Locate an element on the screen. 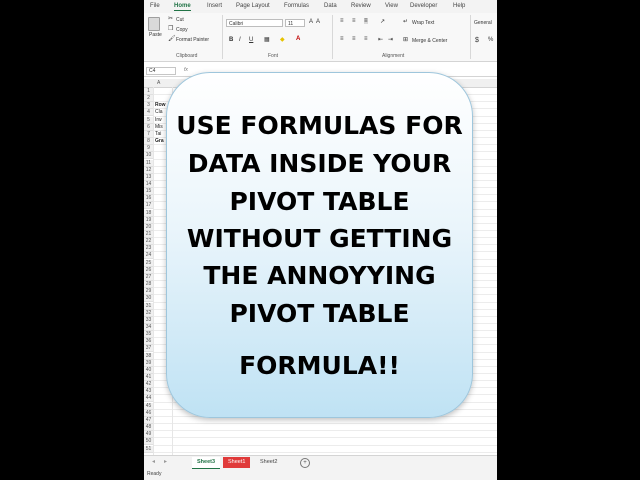 The image size is (640, 480). currency-button: $ is located at coordinates (477, 40).